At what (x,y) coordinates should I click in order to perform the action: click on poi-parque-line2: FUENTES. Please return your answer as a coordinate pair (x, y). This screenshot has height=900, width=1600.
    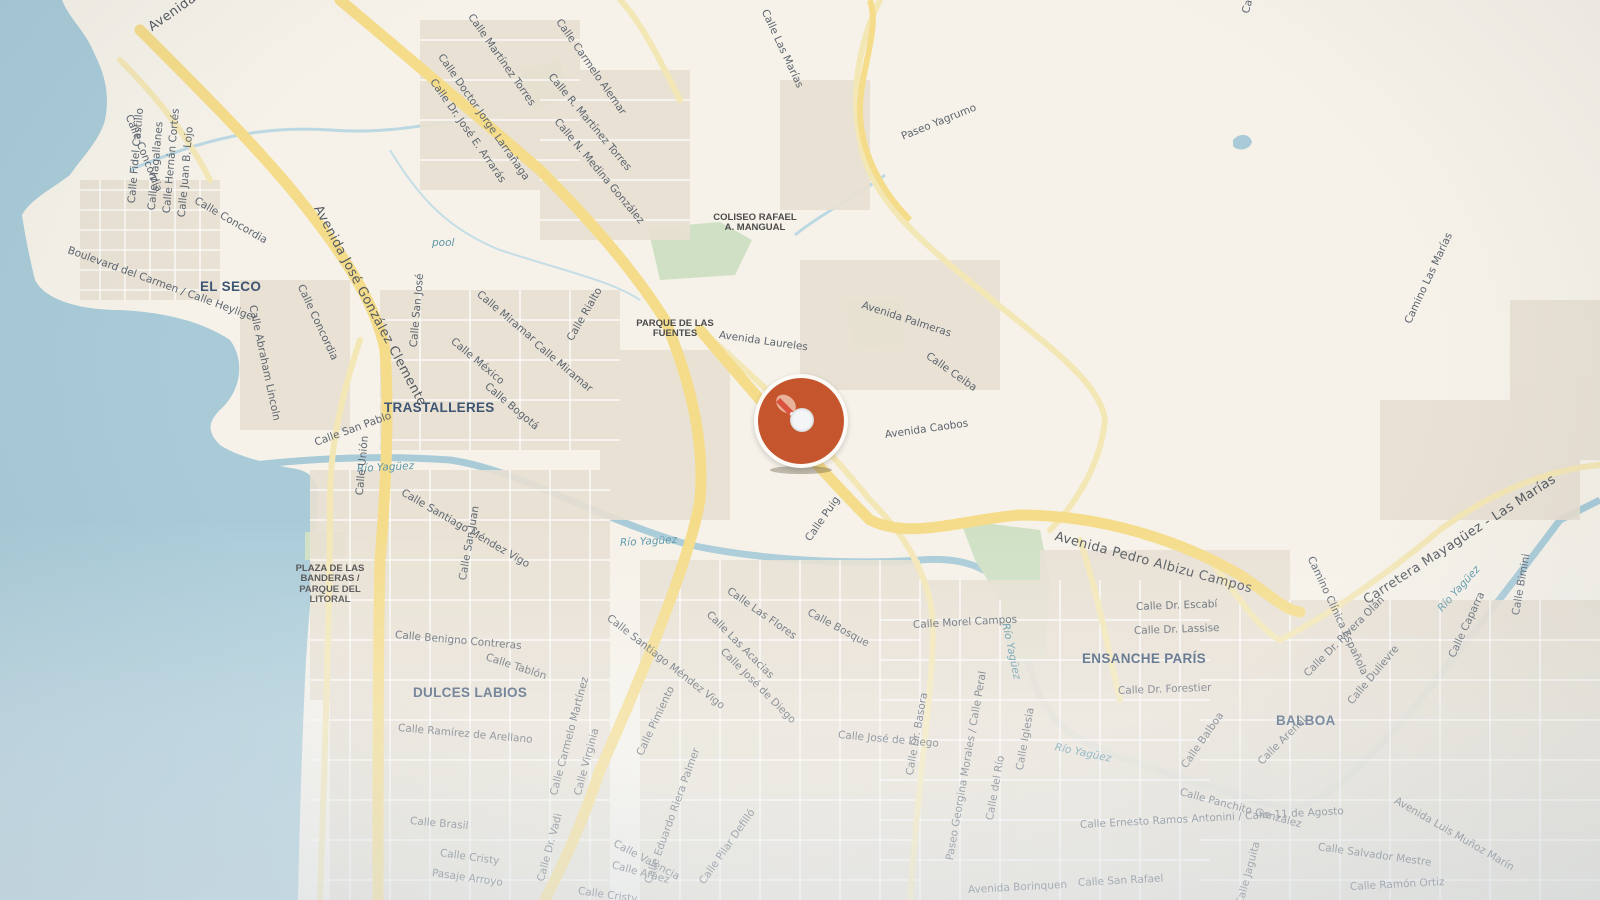
    Looking at the image, I should click on (675, 334).